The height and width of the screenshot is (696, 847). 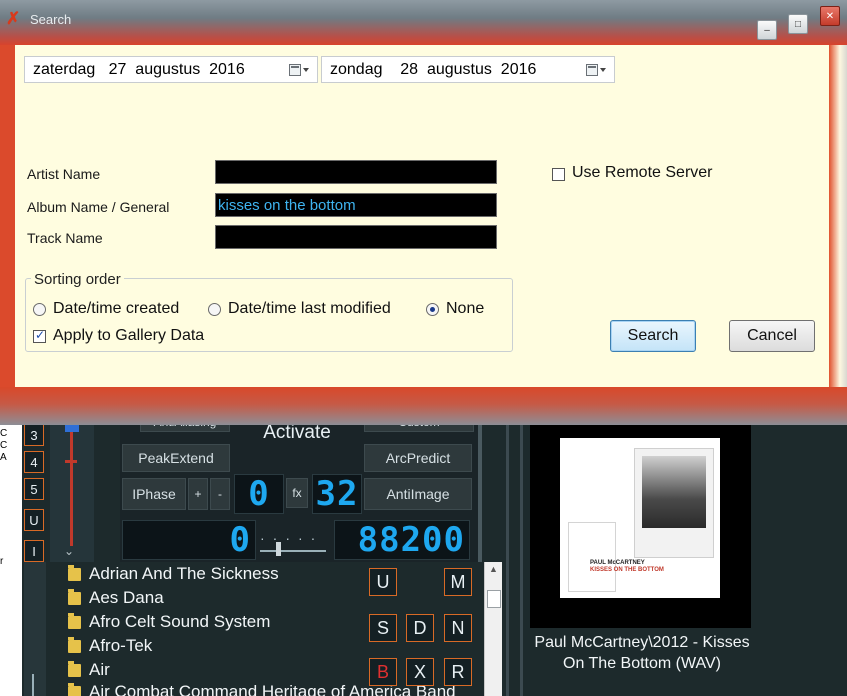 I want to click on search-button: Search, so click(x=653, y=336).